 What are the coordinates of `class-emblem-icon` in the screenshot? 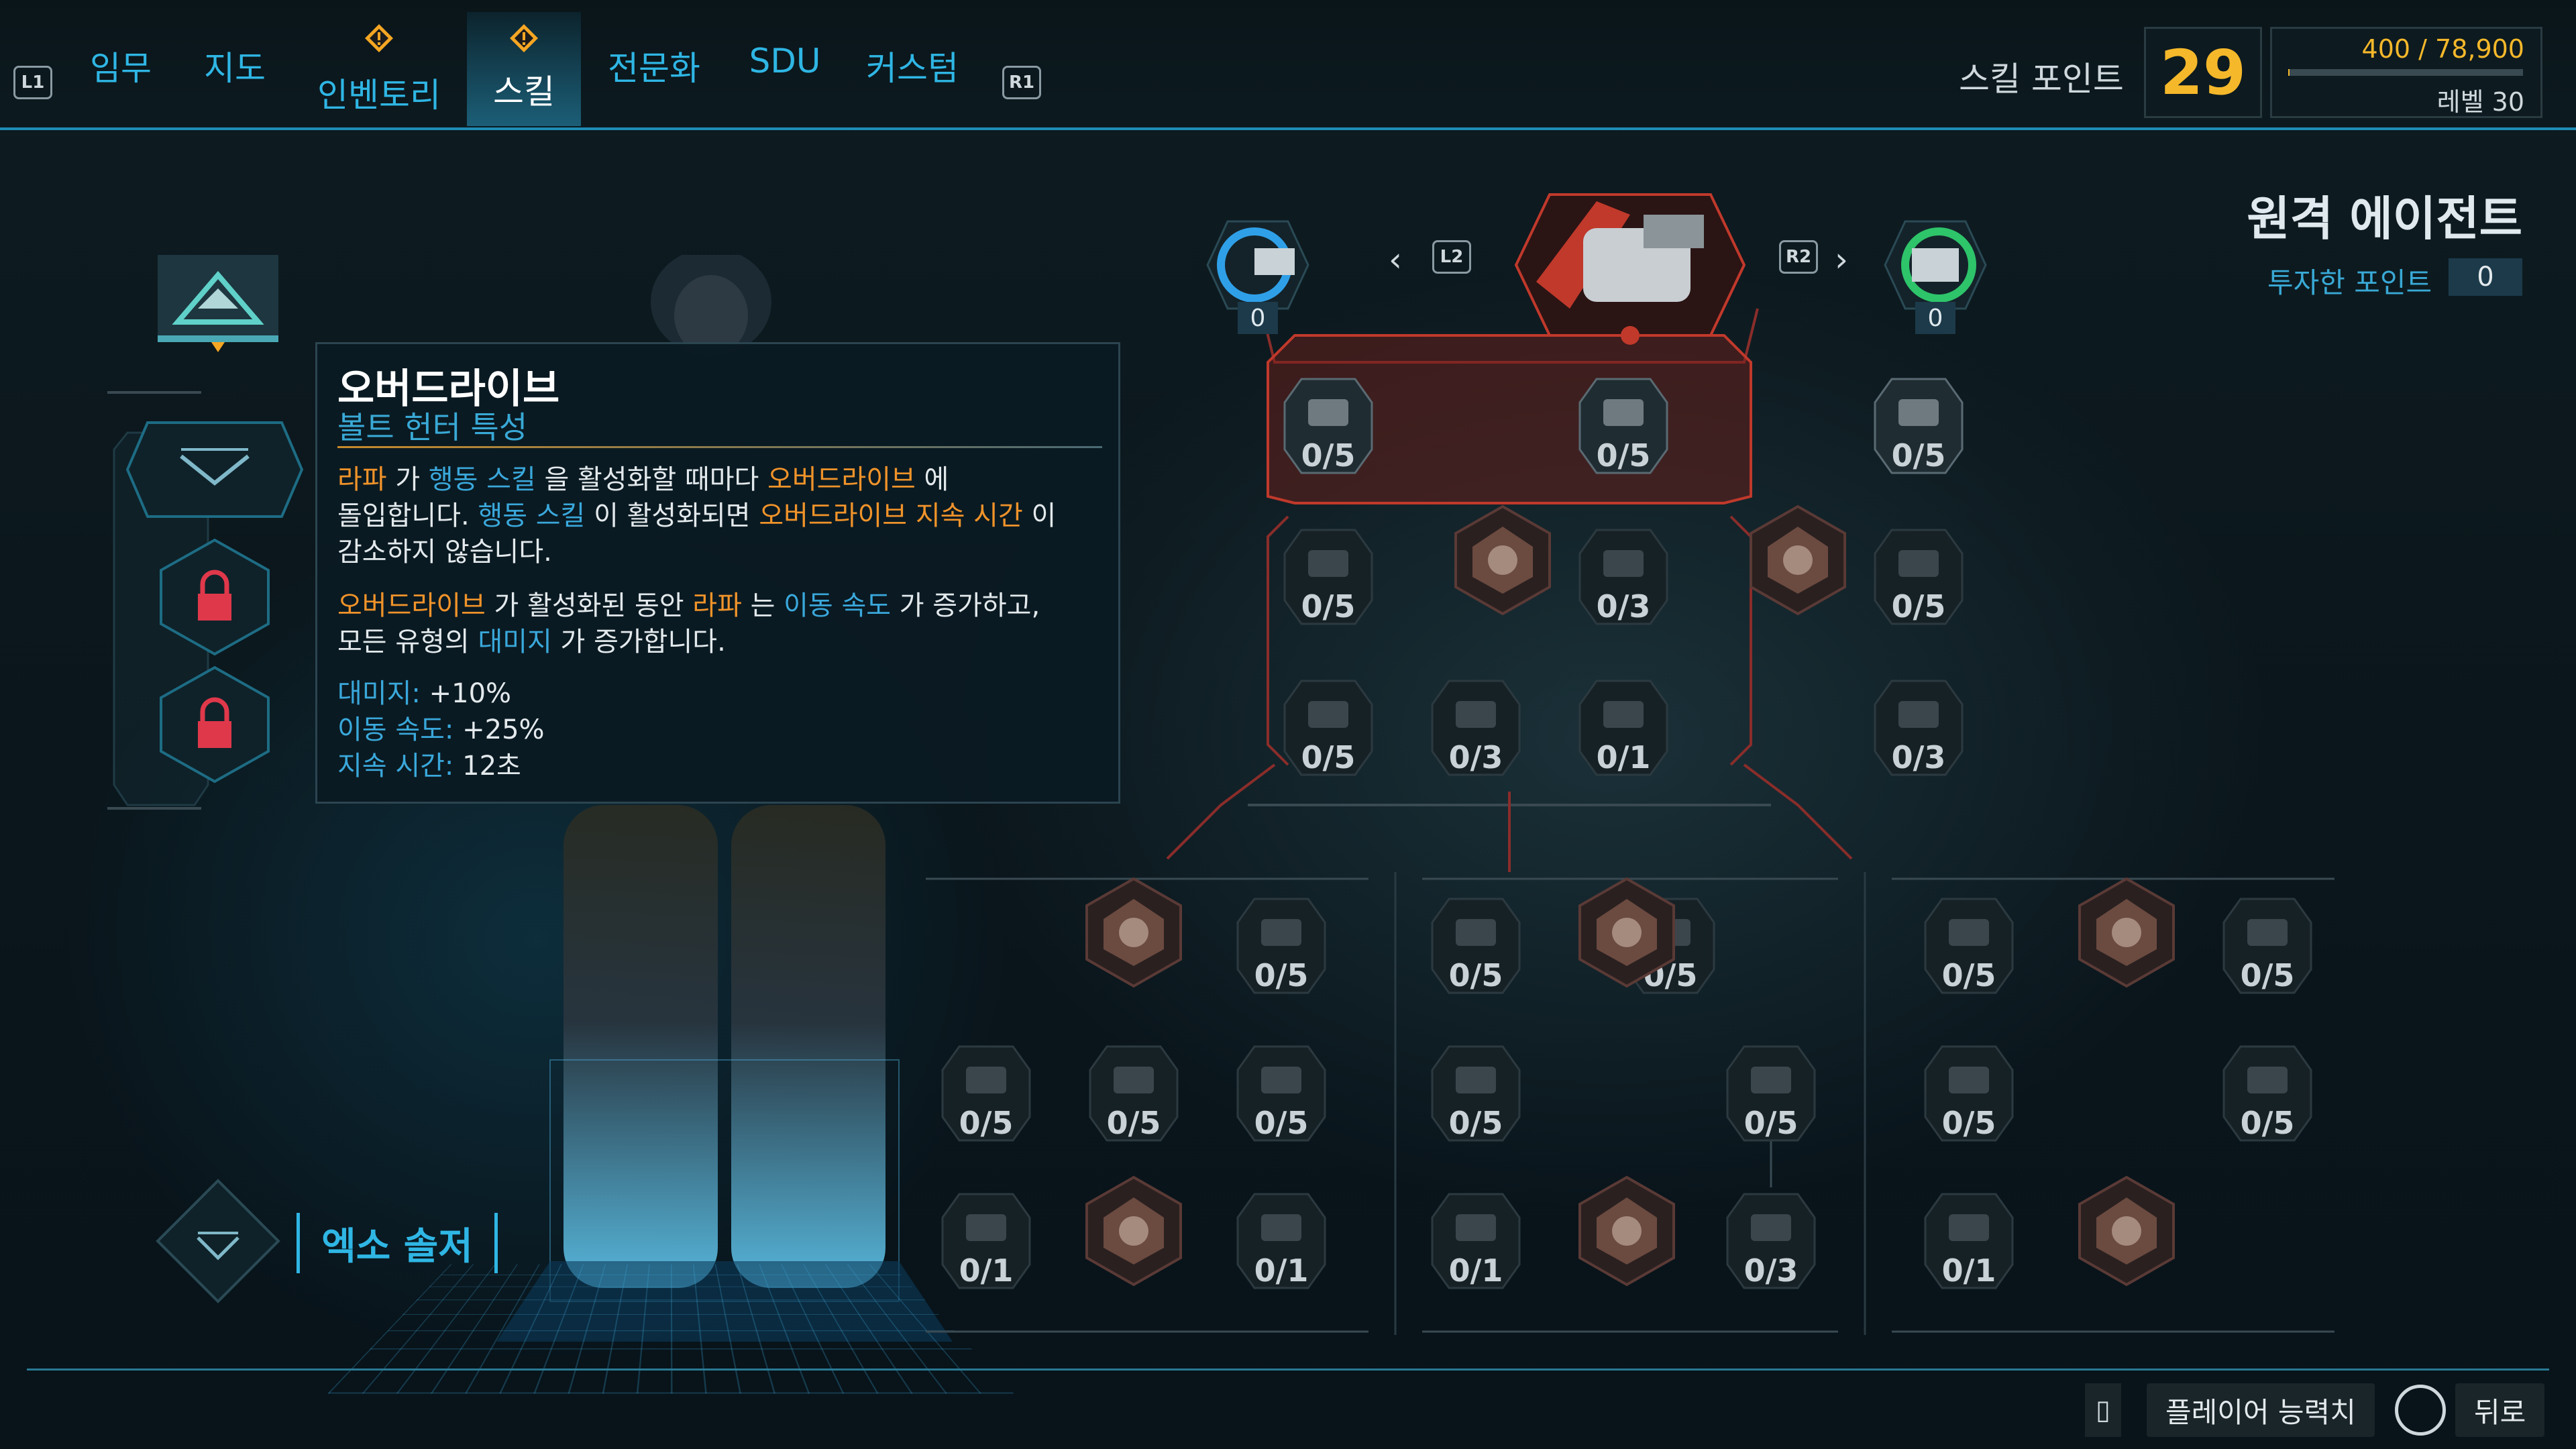 It's located at (218, 303).